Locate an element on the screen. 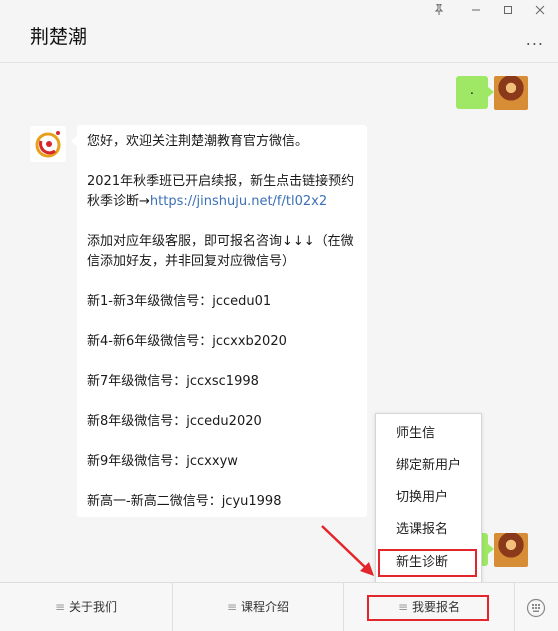 The height and width of the screenshot is (631, 558). sent-message-bubble: . is located at coordinates (475, 92).